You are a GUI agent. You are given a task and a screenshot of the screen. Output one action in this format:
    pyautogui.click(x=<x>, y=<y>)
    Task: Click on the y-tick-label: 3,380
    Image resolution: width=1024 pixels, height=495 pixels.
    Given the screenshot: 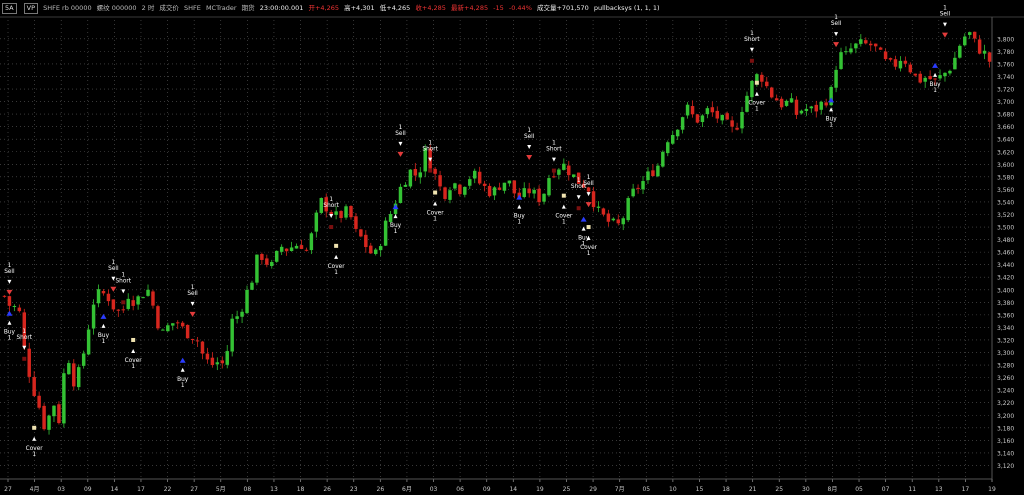 What is the action you would take?
    pyautogui.click(x=1005, y=303)
    